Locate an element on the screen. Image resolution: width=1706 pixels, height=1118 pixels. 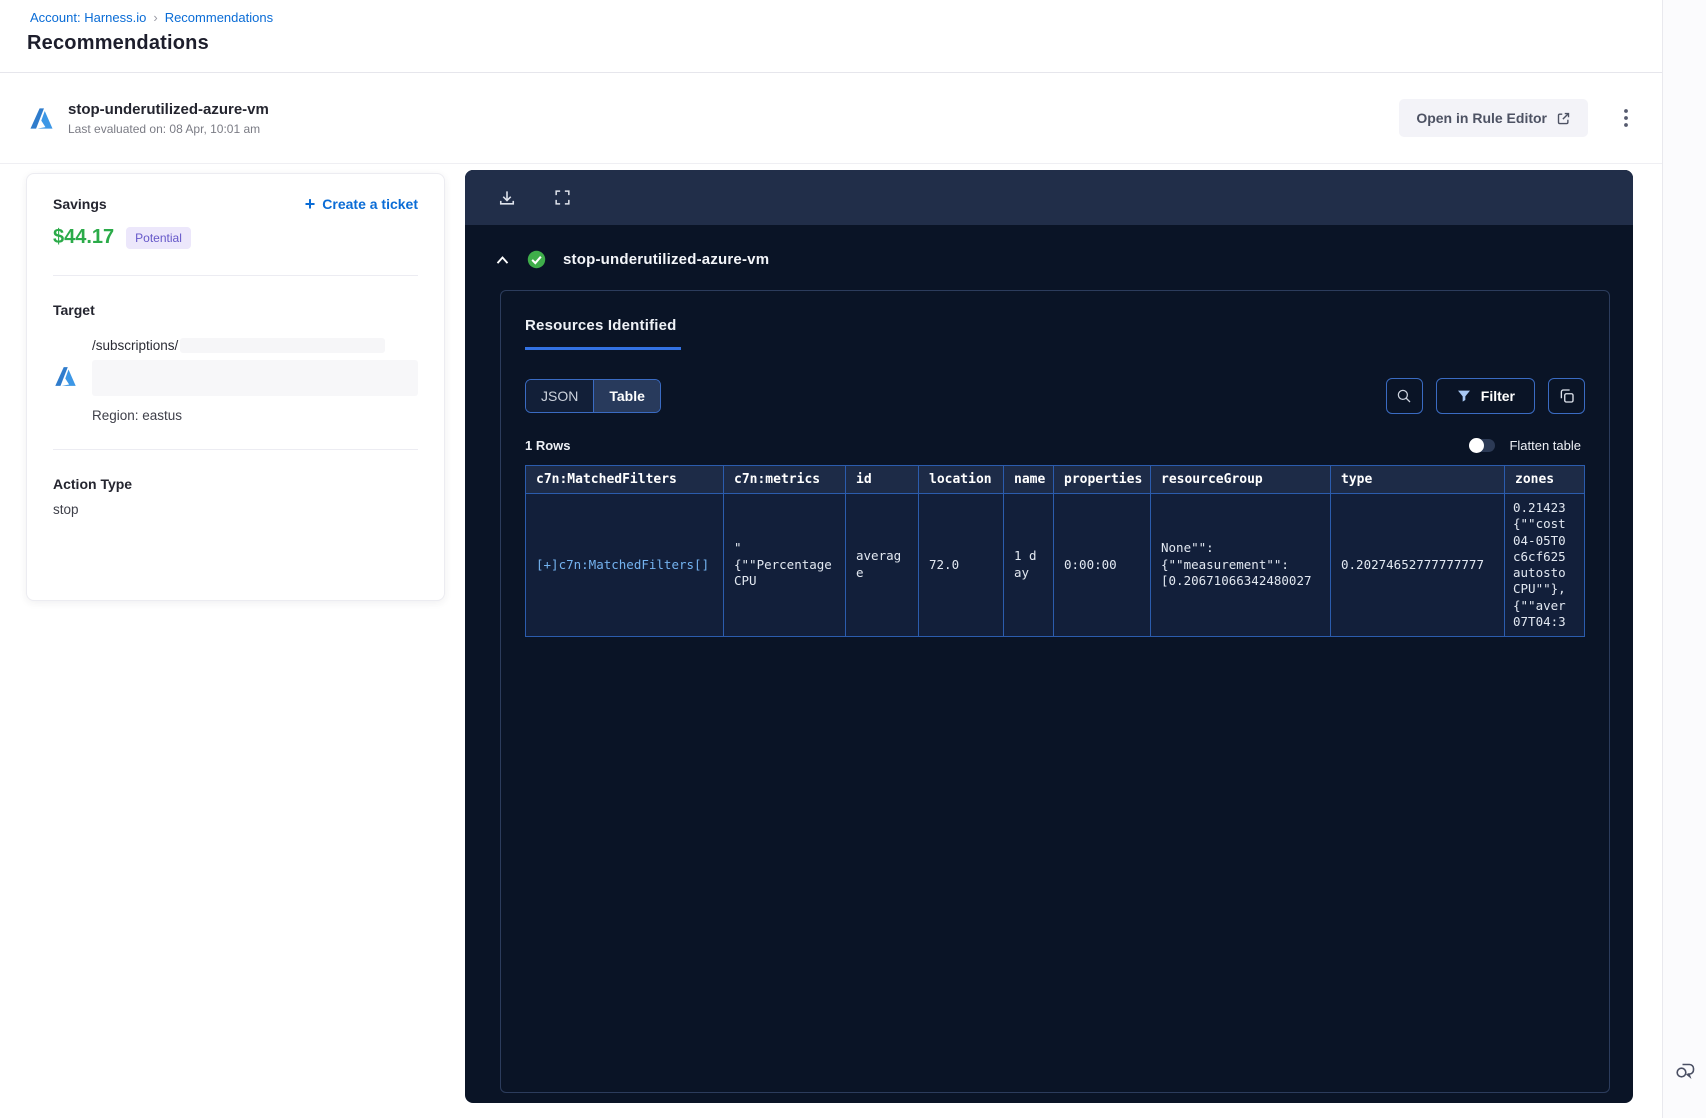
chat-support-icon is located at coordinates (1685, 1070).